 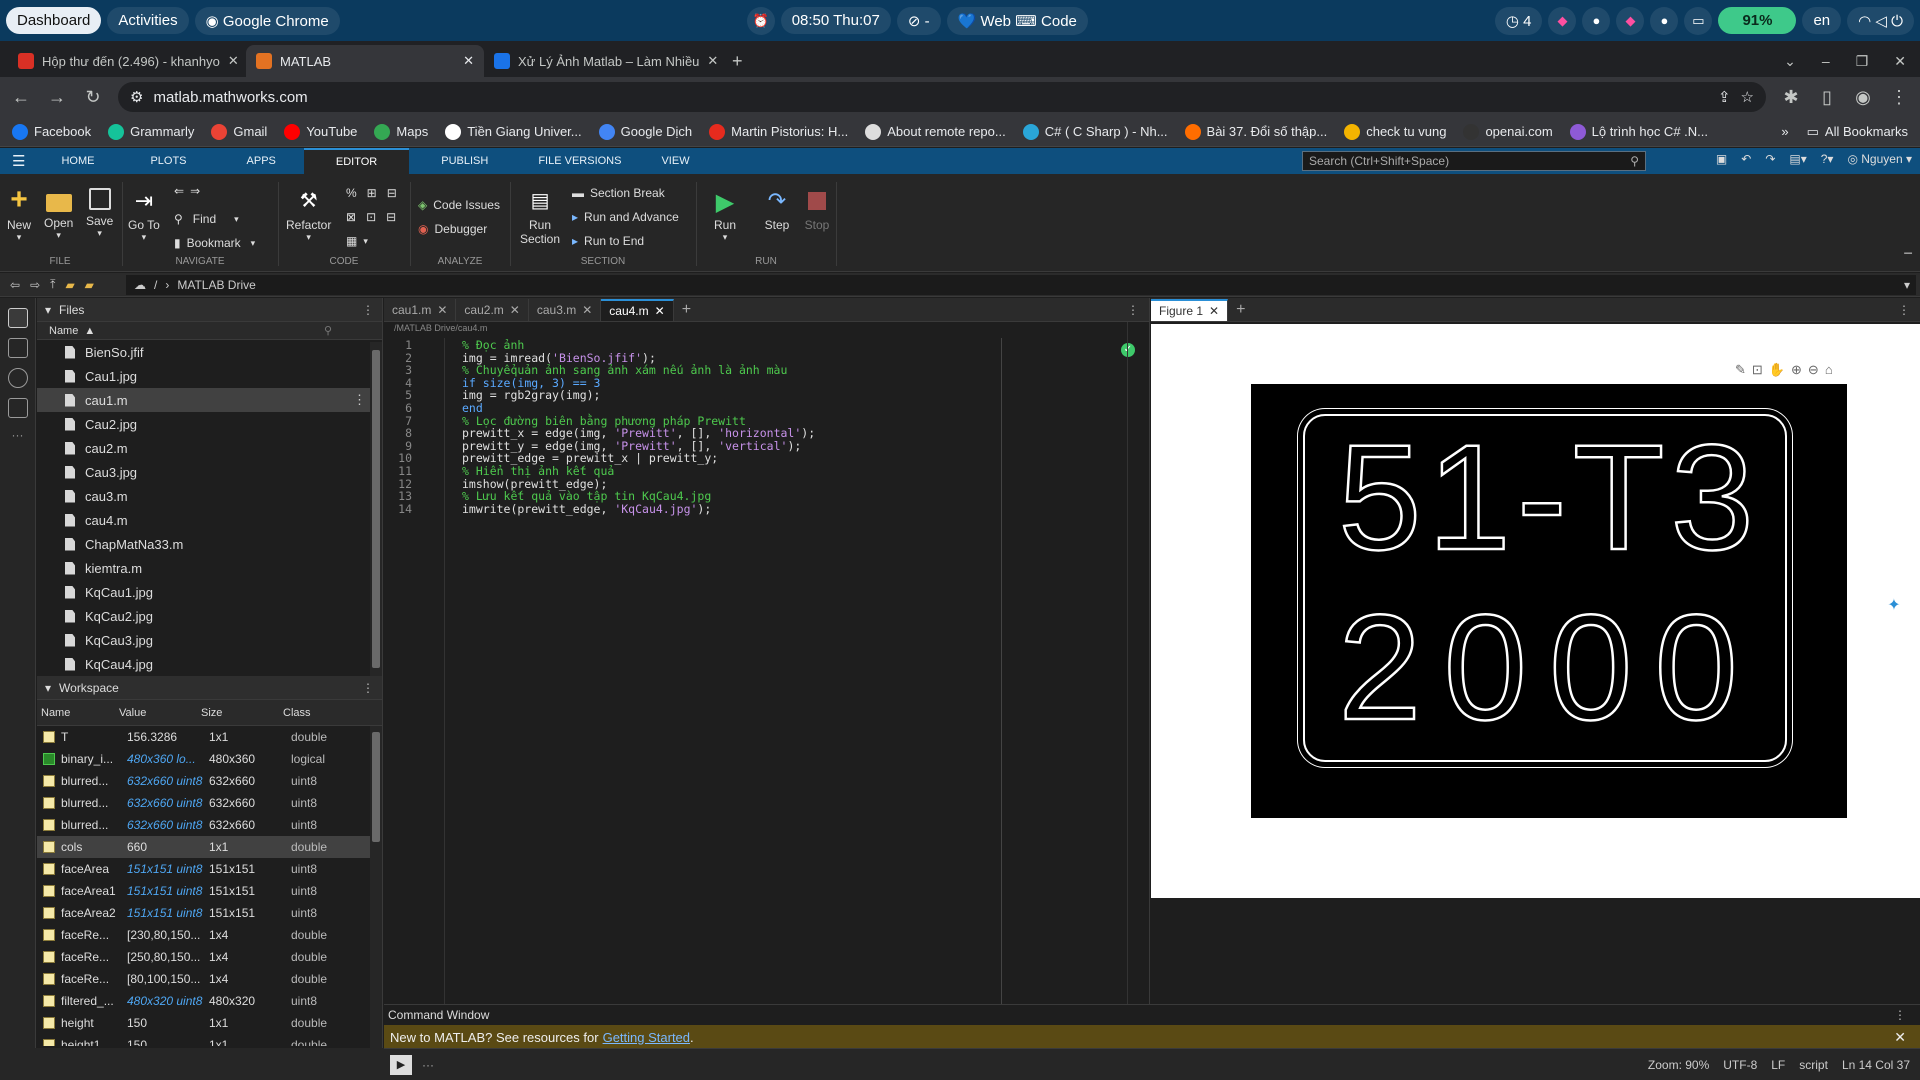 I want to click on outdent-icon: ⊟, so click(x=391, y=217).